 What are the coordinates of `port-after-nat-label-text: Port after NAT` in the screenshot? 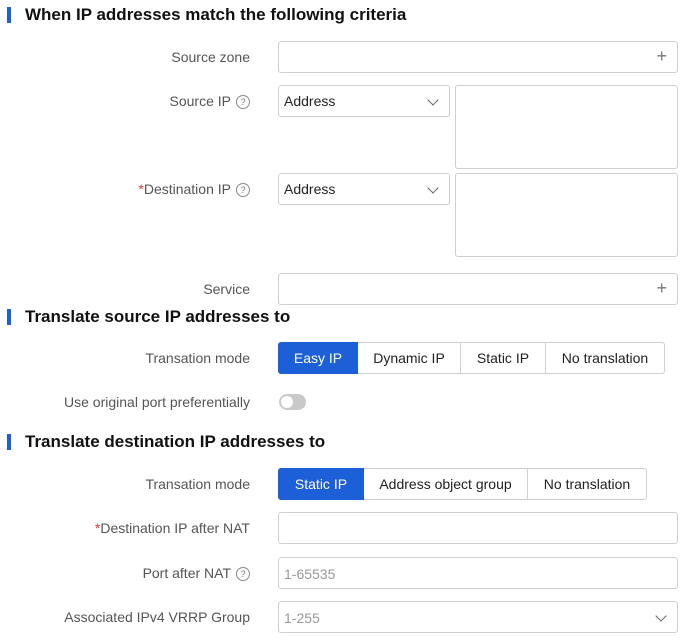 It's located at (186, 573).